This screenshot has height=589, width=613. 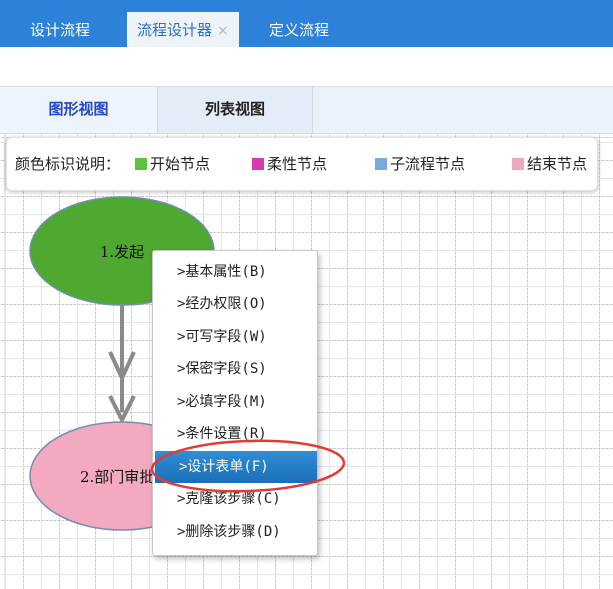 I want to click on menu-item-clone-step: >克隆该步骤(C), so click(x=235, y=499).